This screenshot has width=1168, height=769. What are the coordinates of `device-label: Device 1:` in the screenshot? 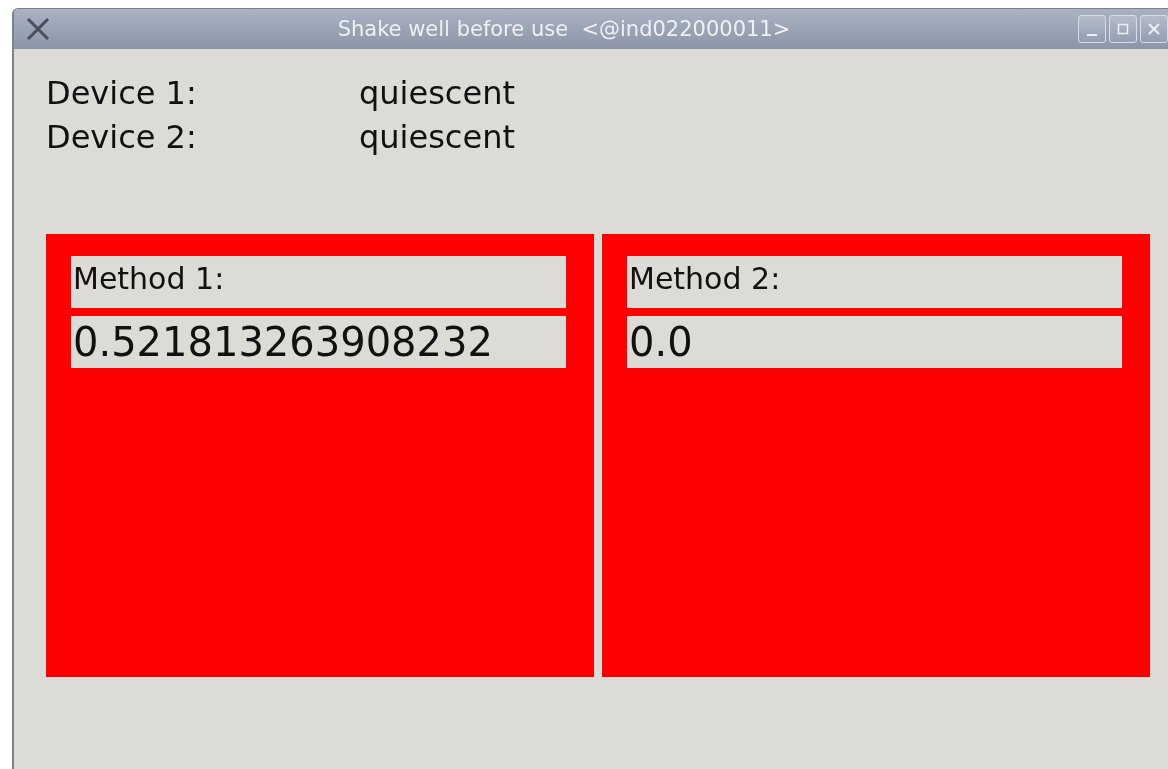 It's located at (122, 93).